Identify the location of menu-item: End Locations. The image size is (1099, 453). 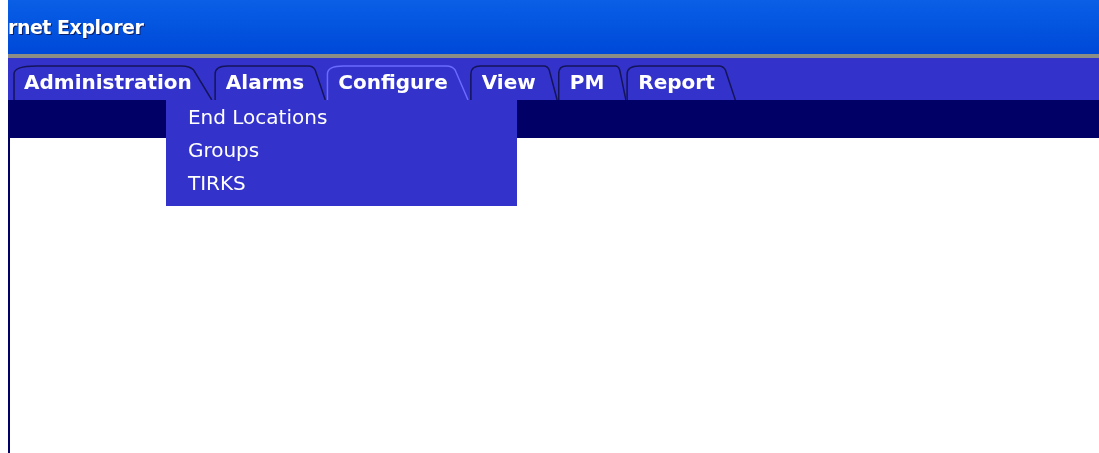
(257, 117).